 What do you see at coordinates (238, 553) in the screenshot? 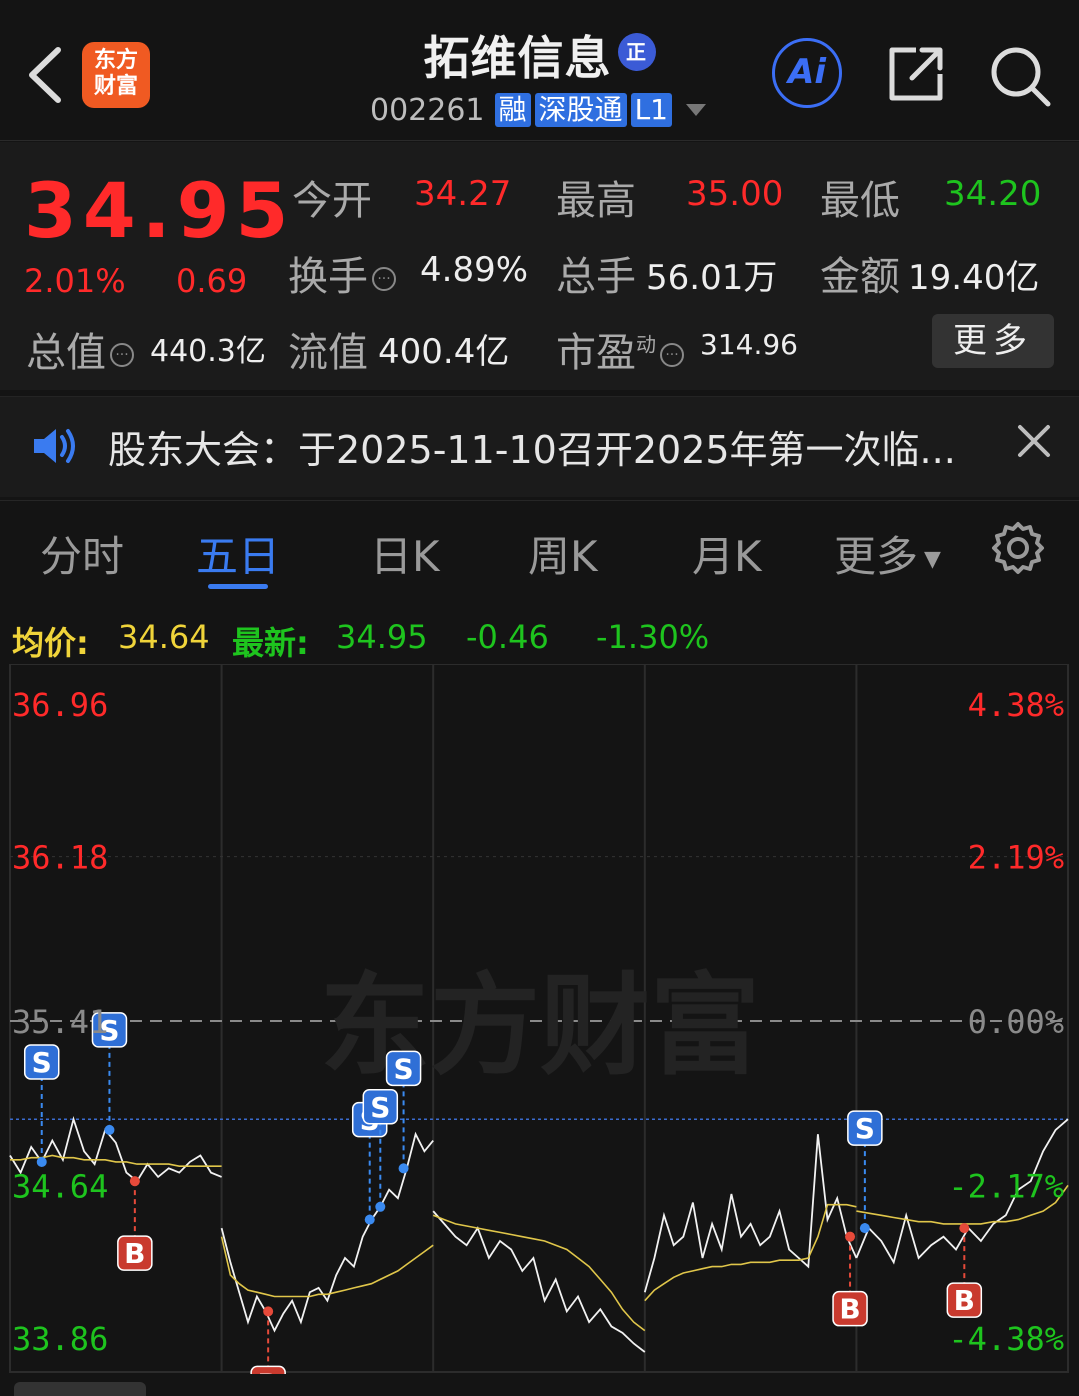
I see `tab-five-day: 五日` at bounding box center [238, 553].